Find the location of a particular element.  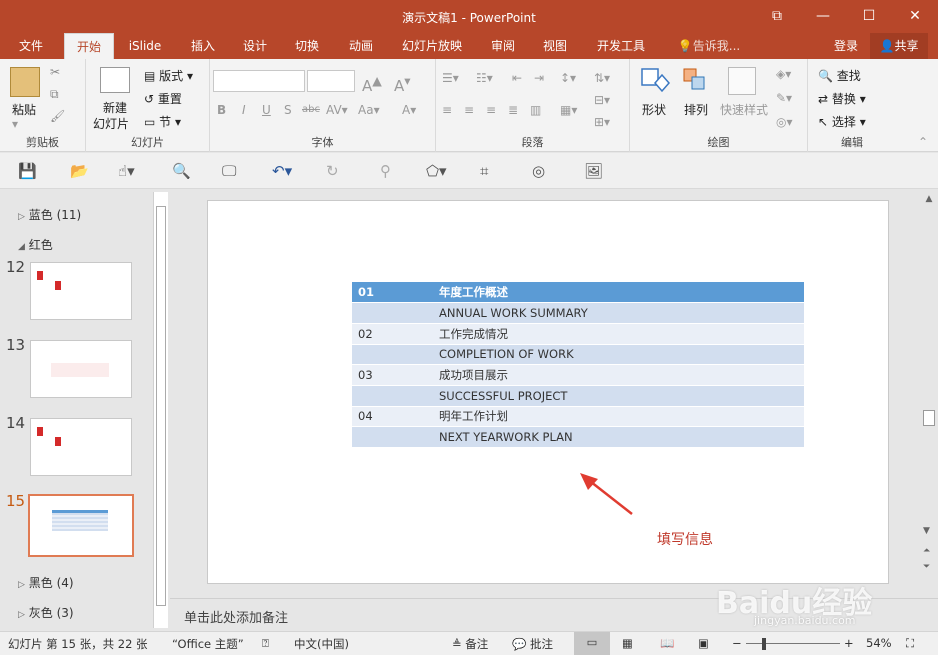

layout-button: ▤ 版式 ▾ is located at coordinates (168, 75).